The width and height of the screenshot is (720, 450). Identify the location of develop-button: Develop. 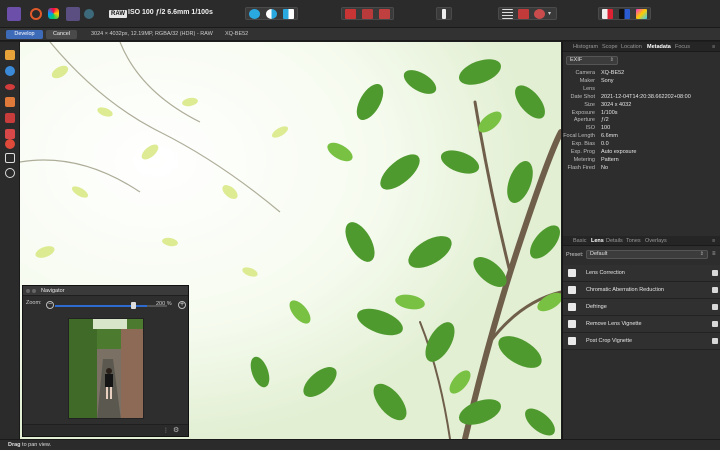
(24, 34).